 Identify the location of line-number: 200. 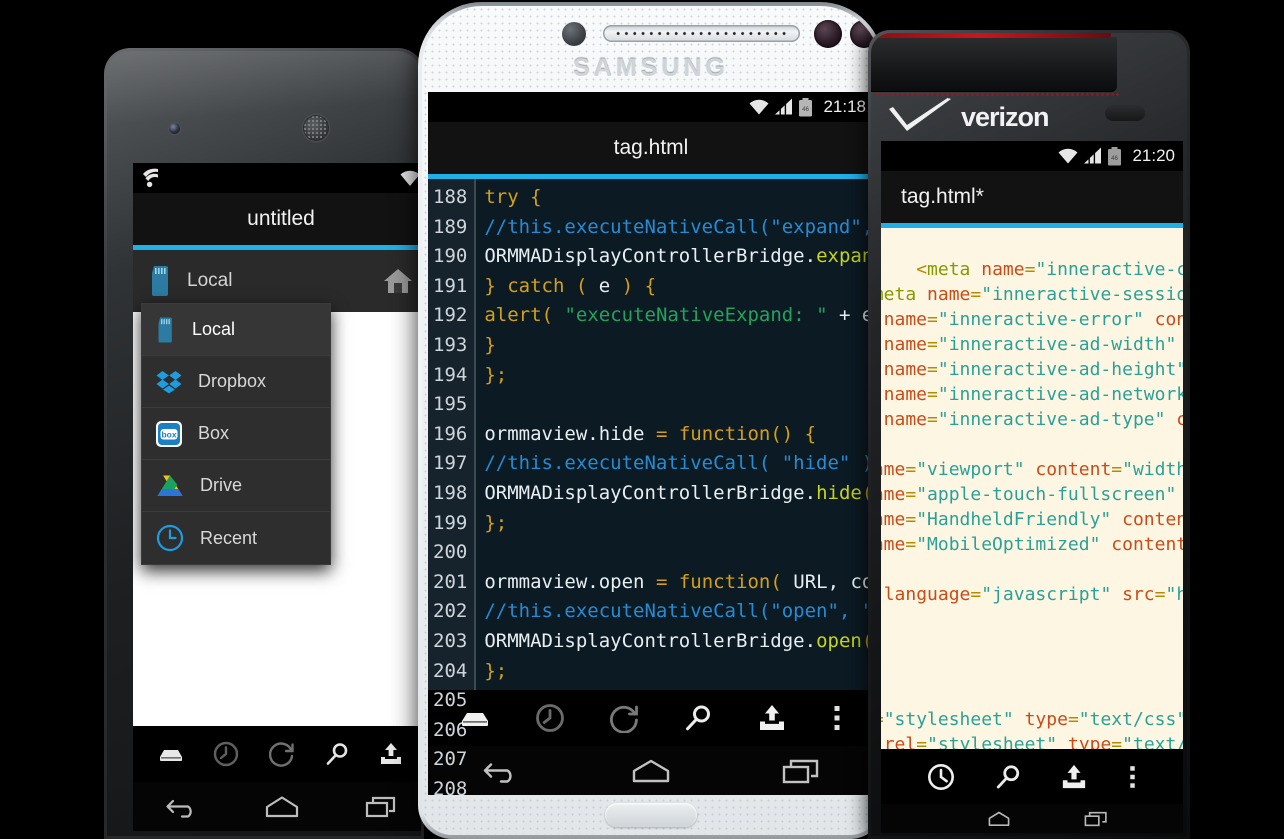
(450, 552).